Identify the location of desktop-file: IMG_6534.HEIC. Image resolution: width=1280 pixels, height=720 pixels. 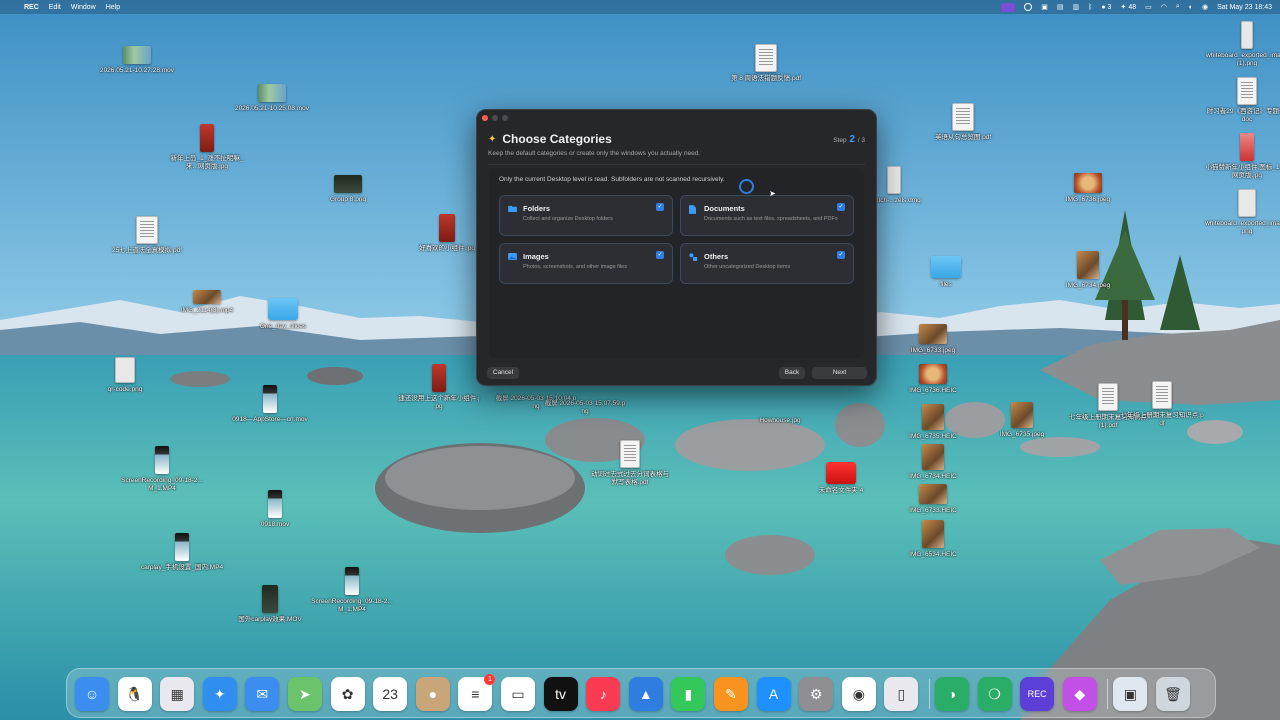
(933, 539).